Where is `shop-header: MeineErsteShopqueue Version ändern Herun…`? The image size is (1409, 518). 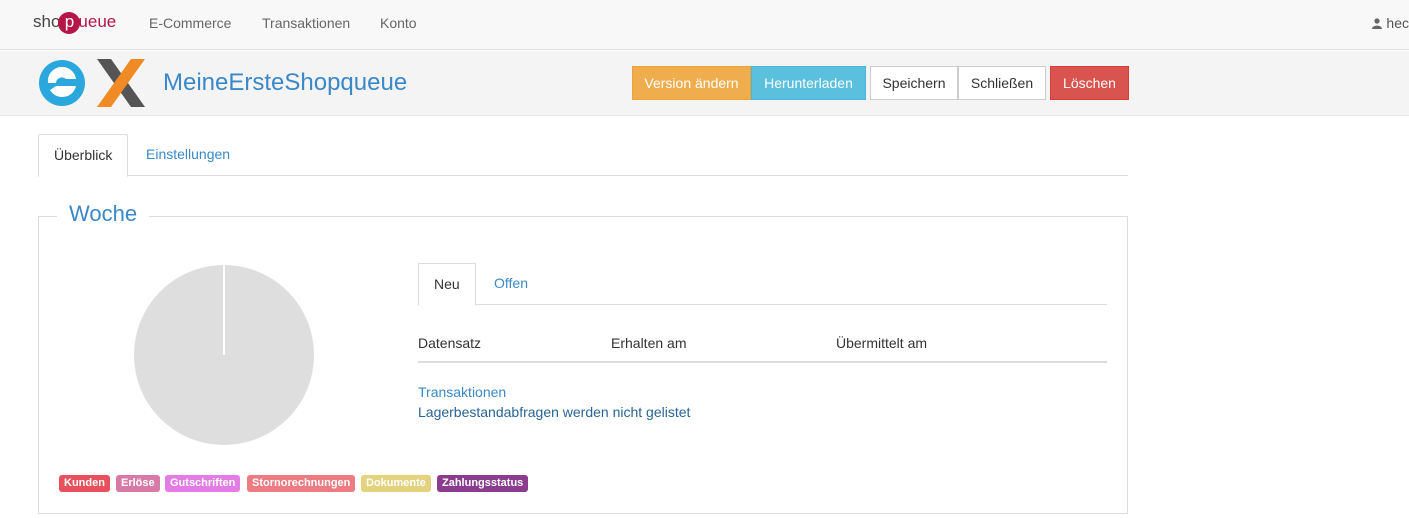
shop-header: MeineErsteShopqueue Version ändern Herun… is located at coordinates (704, 83).